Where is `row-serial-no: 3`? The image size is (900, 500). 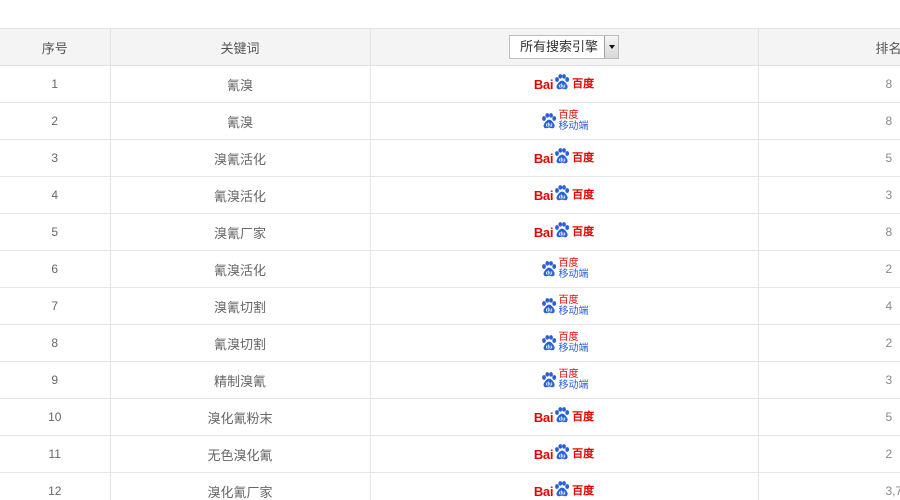 row-serial-no: 3 is located at coordinates (55, 158).